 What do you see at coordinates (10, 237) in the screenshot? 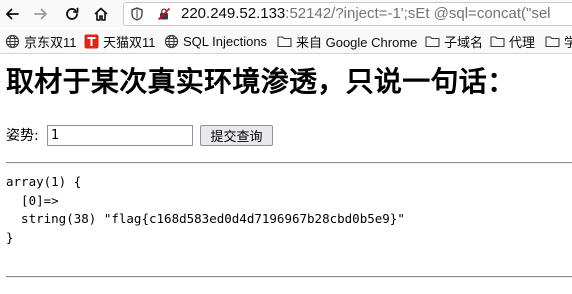
I see `dump-line: }` at bounding box center [10, 237].